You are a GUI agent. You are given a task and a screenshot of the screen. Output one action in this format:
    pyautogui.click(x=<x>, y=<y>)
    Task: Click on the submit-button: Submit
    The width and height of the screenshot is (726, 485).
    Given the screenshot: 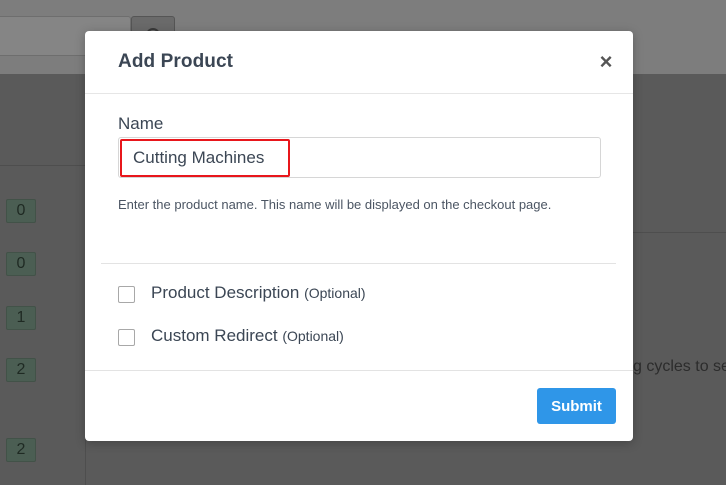 What is the action you would take?
    pyautogui.click(x=576, y=406)
    